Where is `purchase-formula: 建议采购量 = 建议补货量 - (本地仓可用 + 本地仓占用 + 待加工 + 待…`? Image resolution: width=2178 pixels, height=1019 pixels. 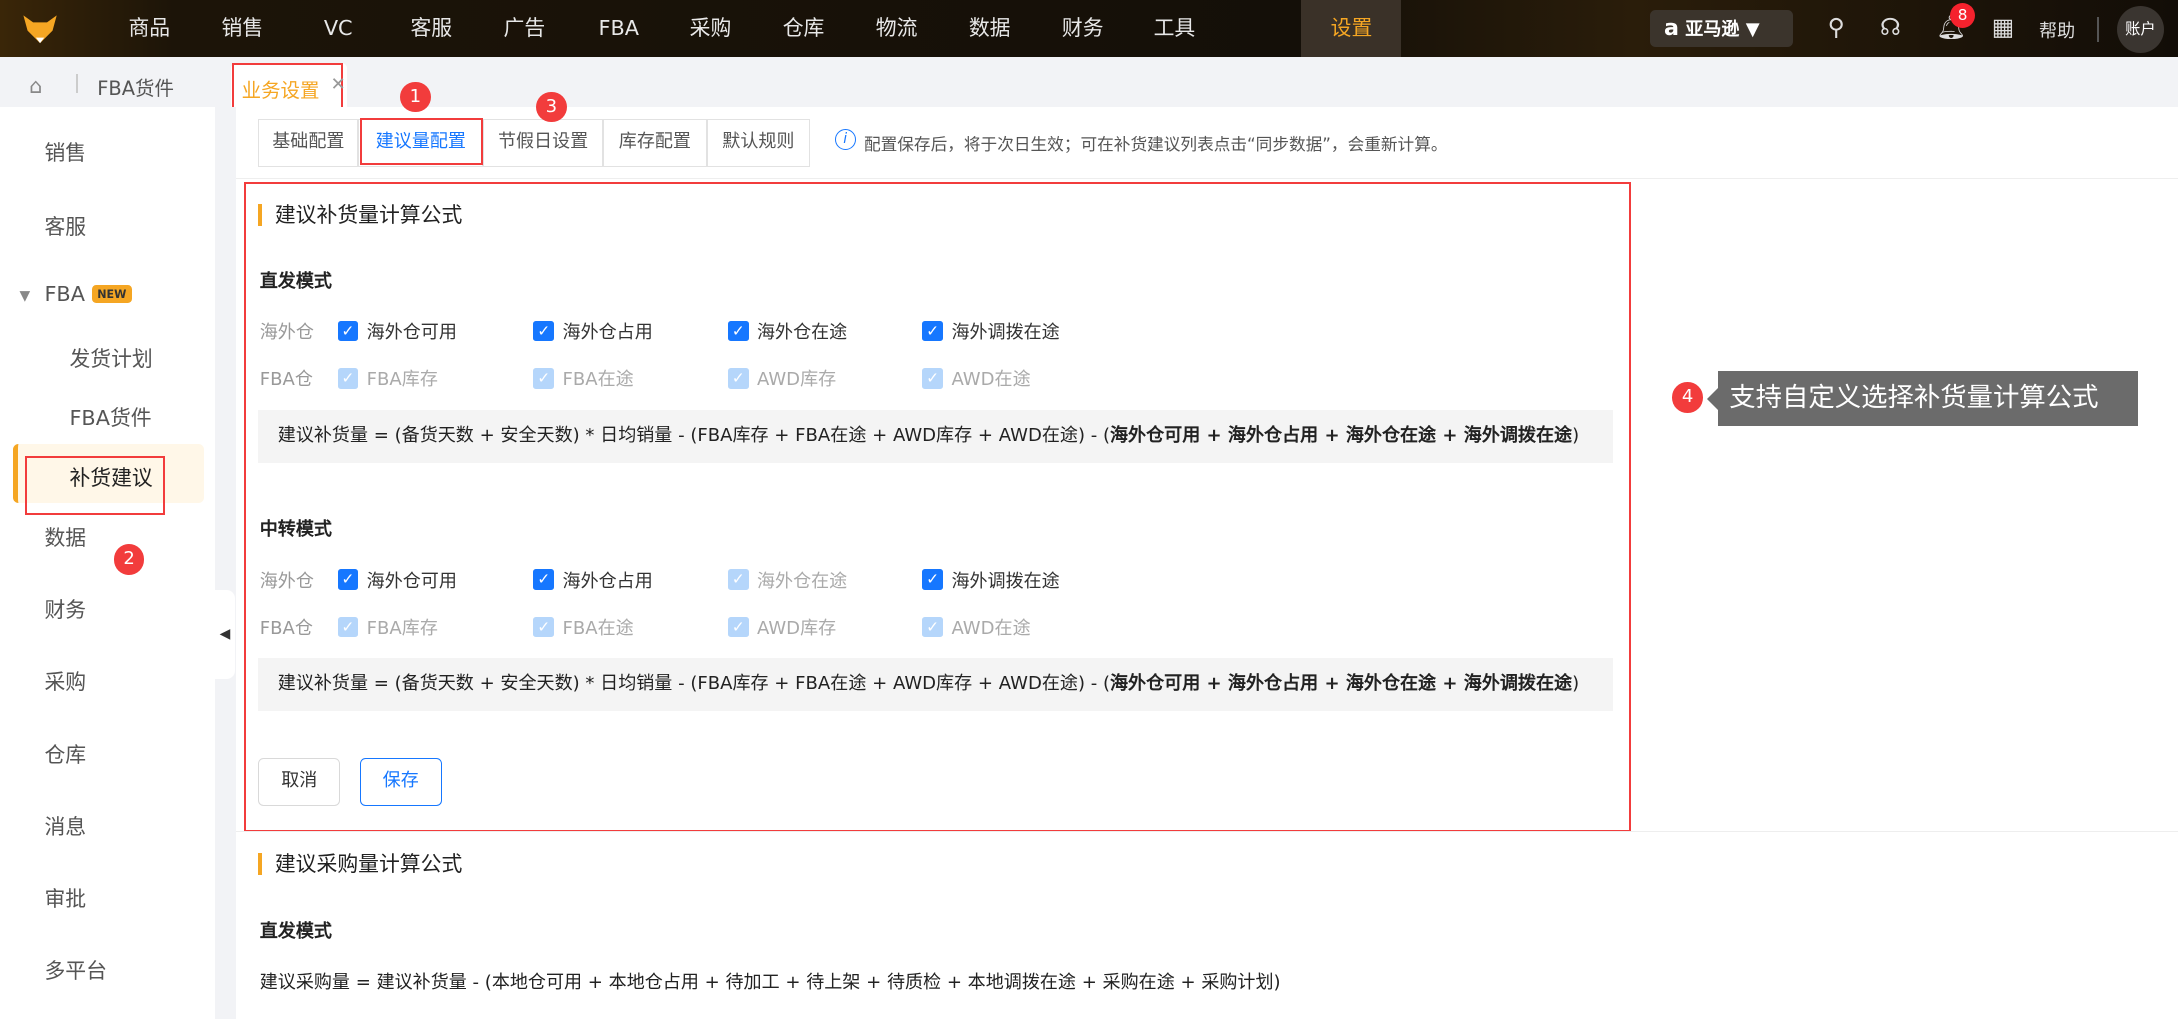 purchase-formula: 建议采购量 = 建议补货量 - (本地仓可用 + 本地仓占用 + 待加工 + 待… is located at coordinates (770, 983).